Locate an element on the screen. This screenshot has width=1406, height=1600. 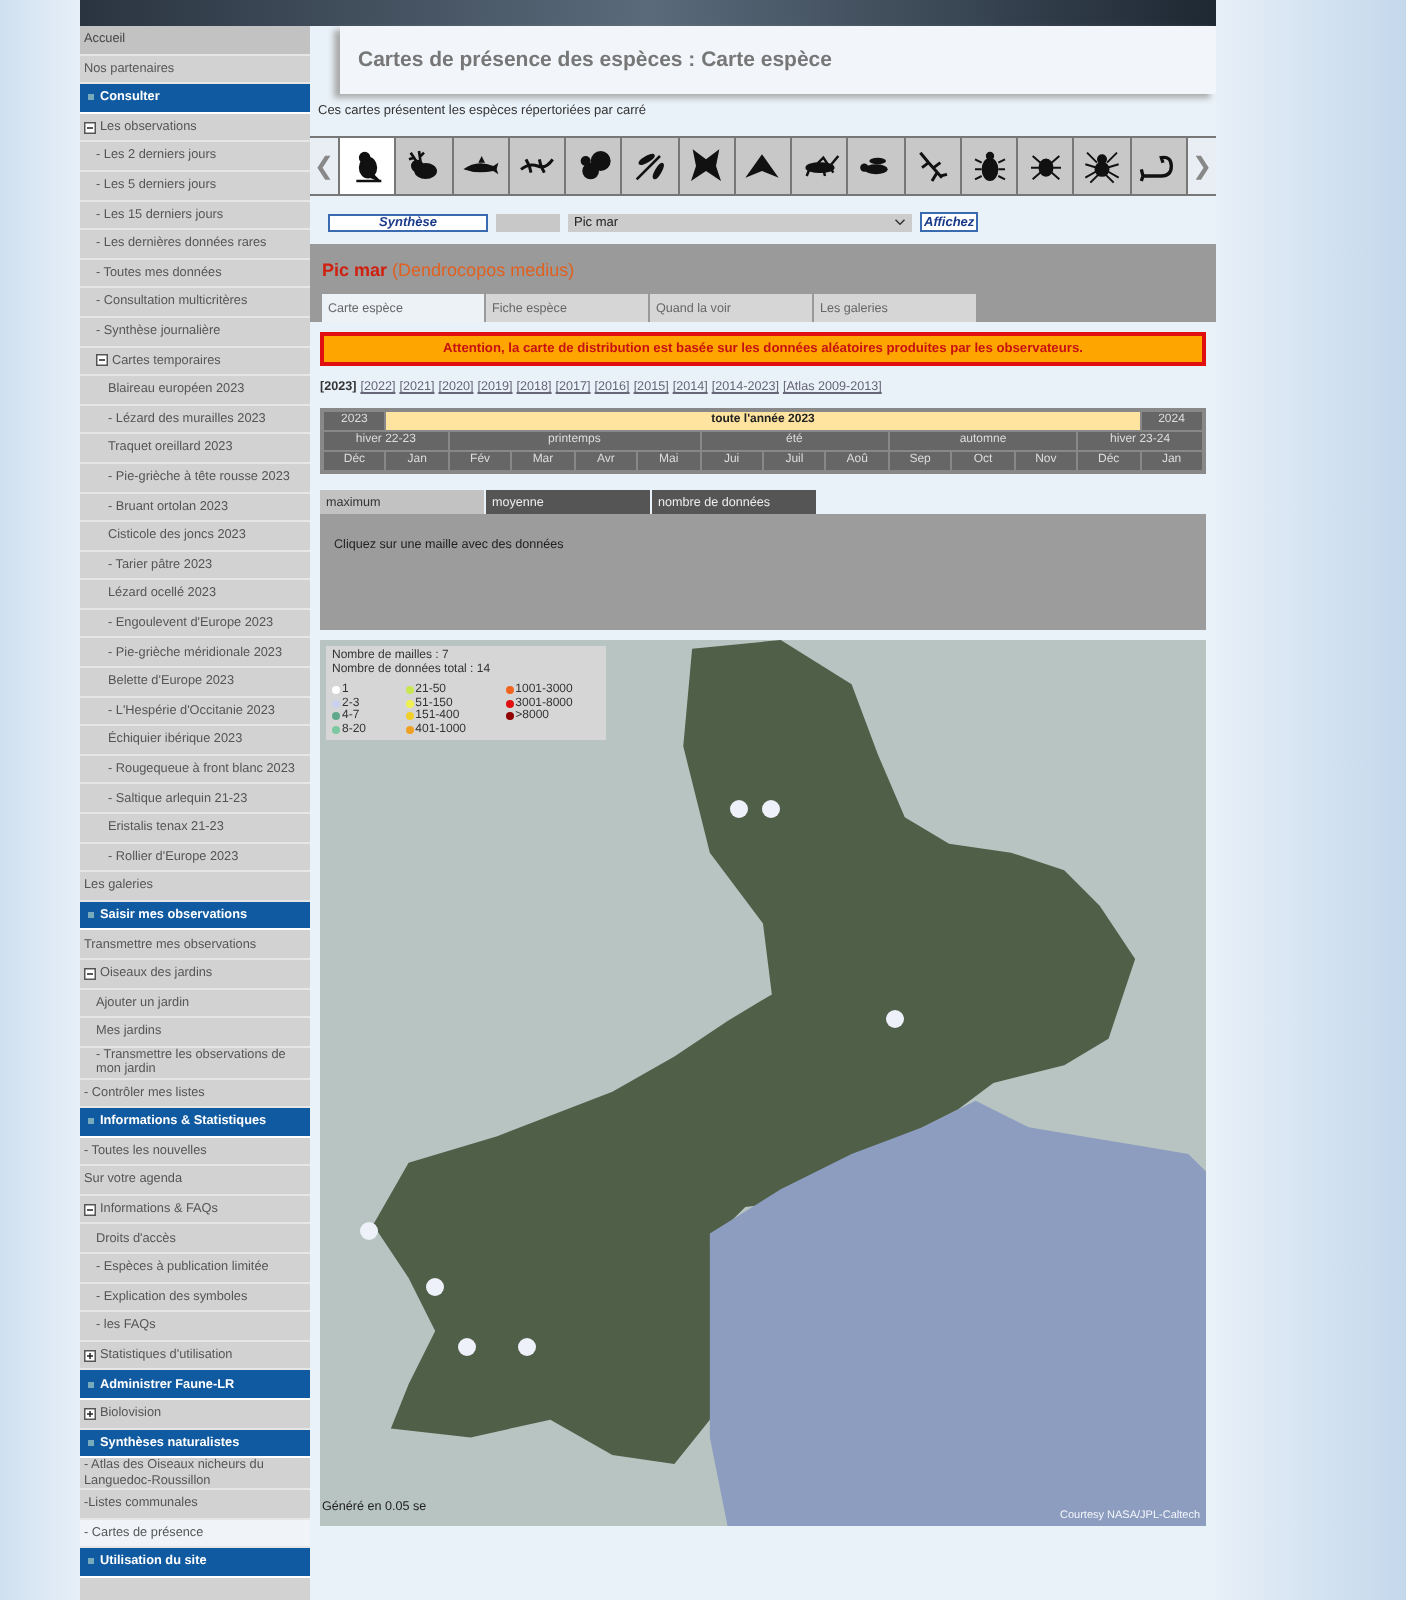
species-latin-name: (Dendrocopos medius) is located at coordinates (483, 270).